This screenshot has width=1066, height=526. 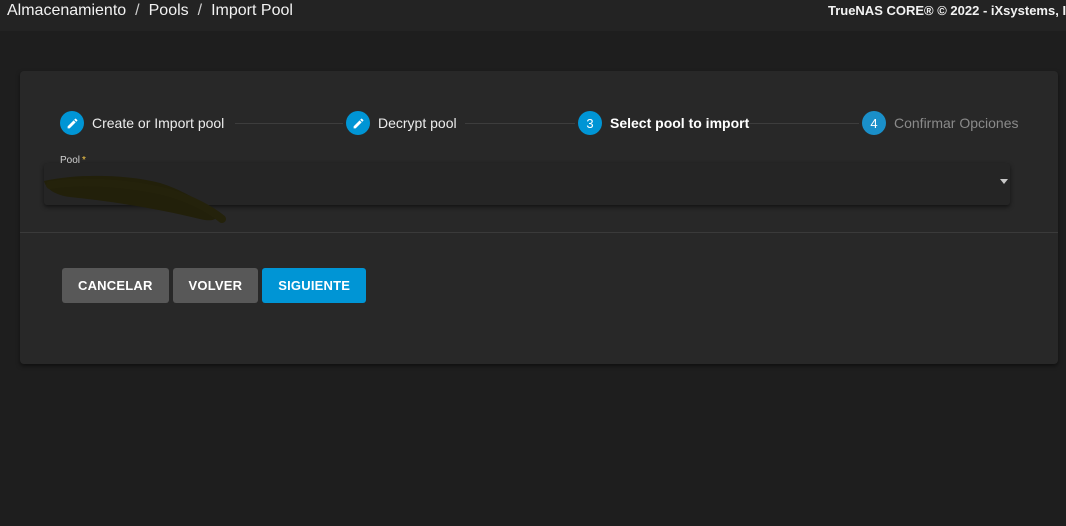 What do you see at coordinates (135, 199) in the screenshot?
I see `redaction-scribble` at bounding box center [135, 199].